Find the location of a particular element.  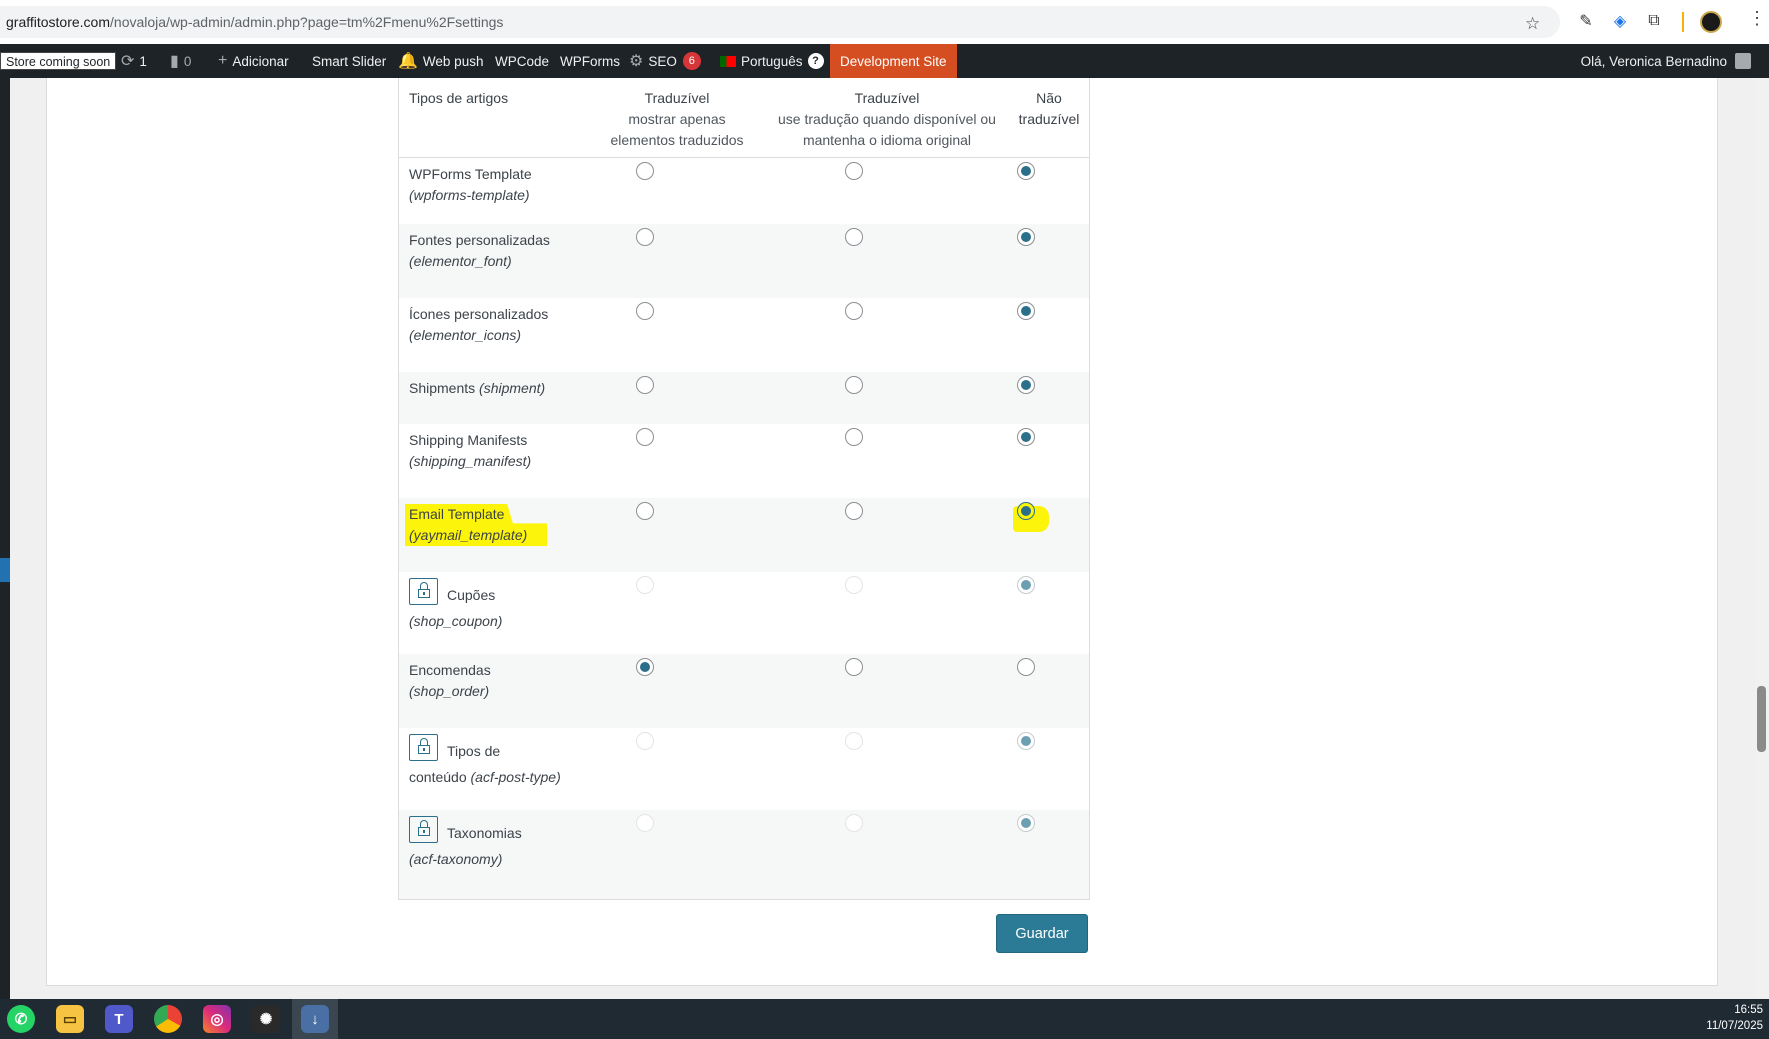

post-type-label: Ícones personalizados (elementor_icons) is located at coordinates (478, 325).